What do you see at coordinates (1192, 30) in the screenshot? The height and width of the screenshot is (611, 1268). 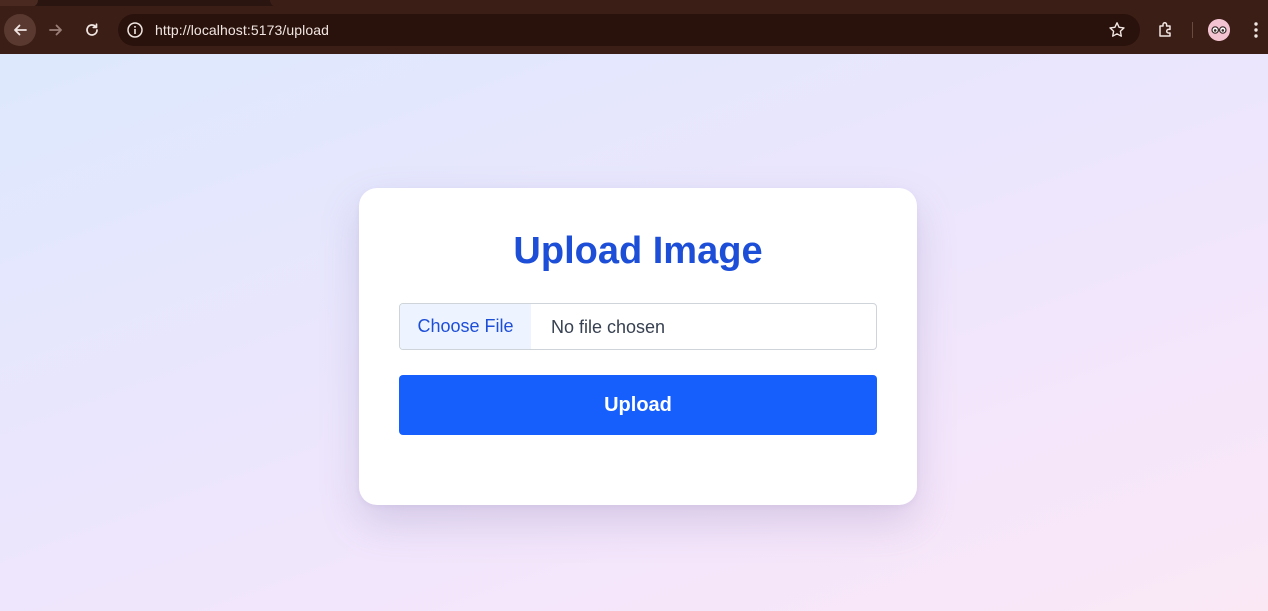 I see `toolbar-divider` at bounding box center [1192, 30].